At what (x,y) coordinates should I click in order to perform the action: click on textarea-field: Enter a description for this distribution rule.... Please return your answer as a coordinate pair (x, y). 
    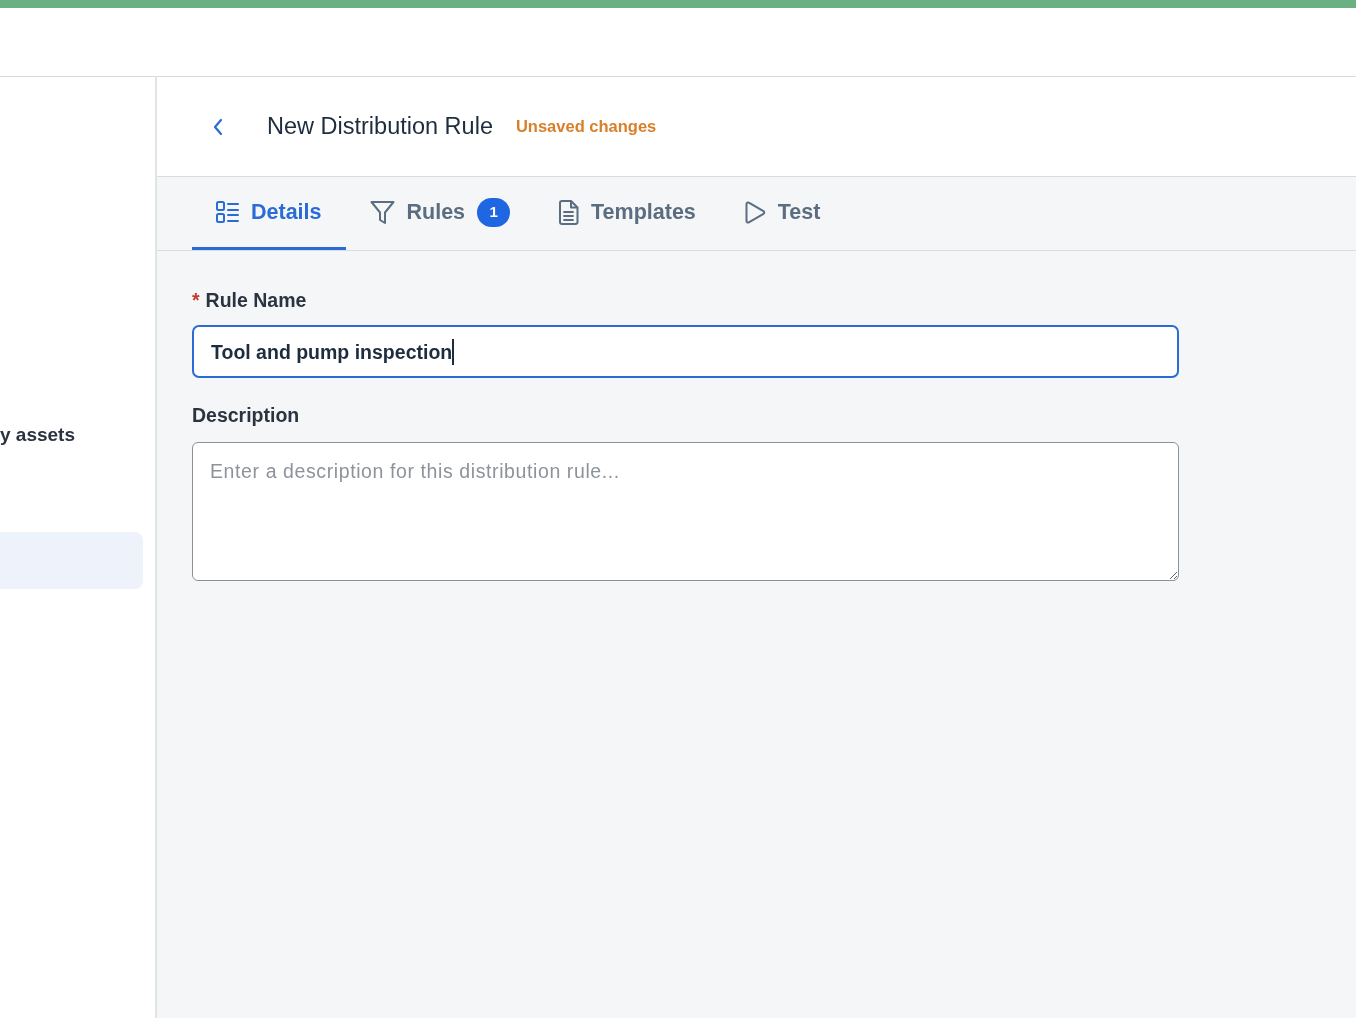
    Looking at the image, I should click on (685, 511).